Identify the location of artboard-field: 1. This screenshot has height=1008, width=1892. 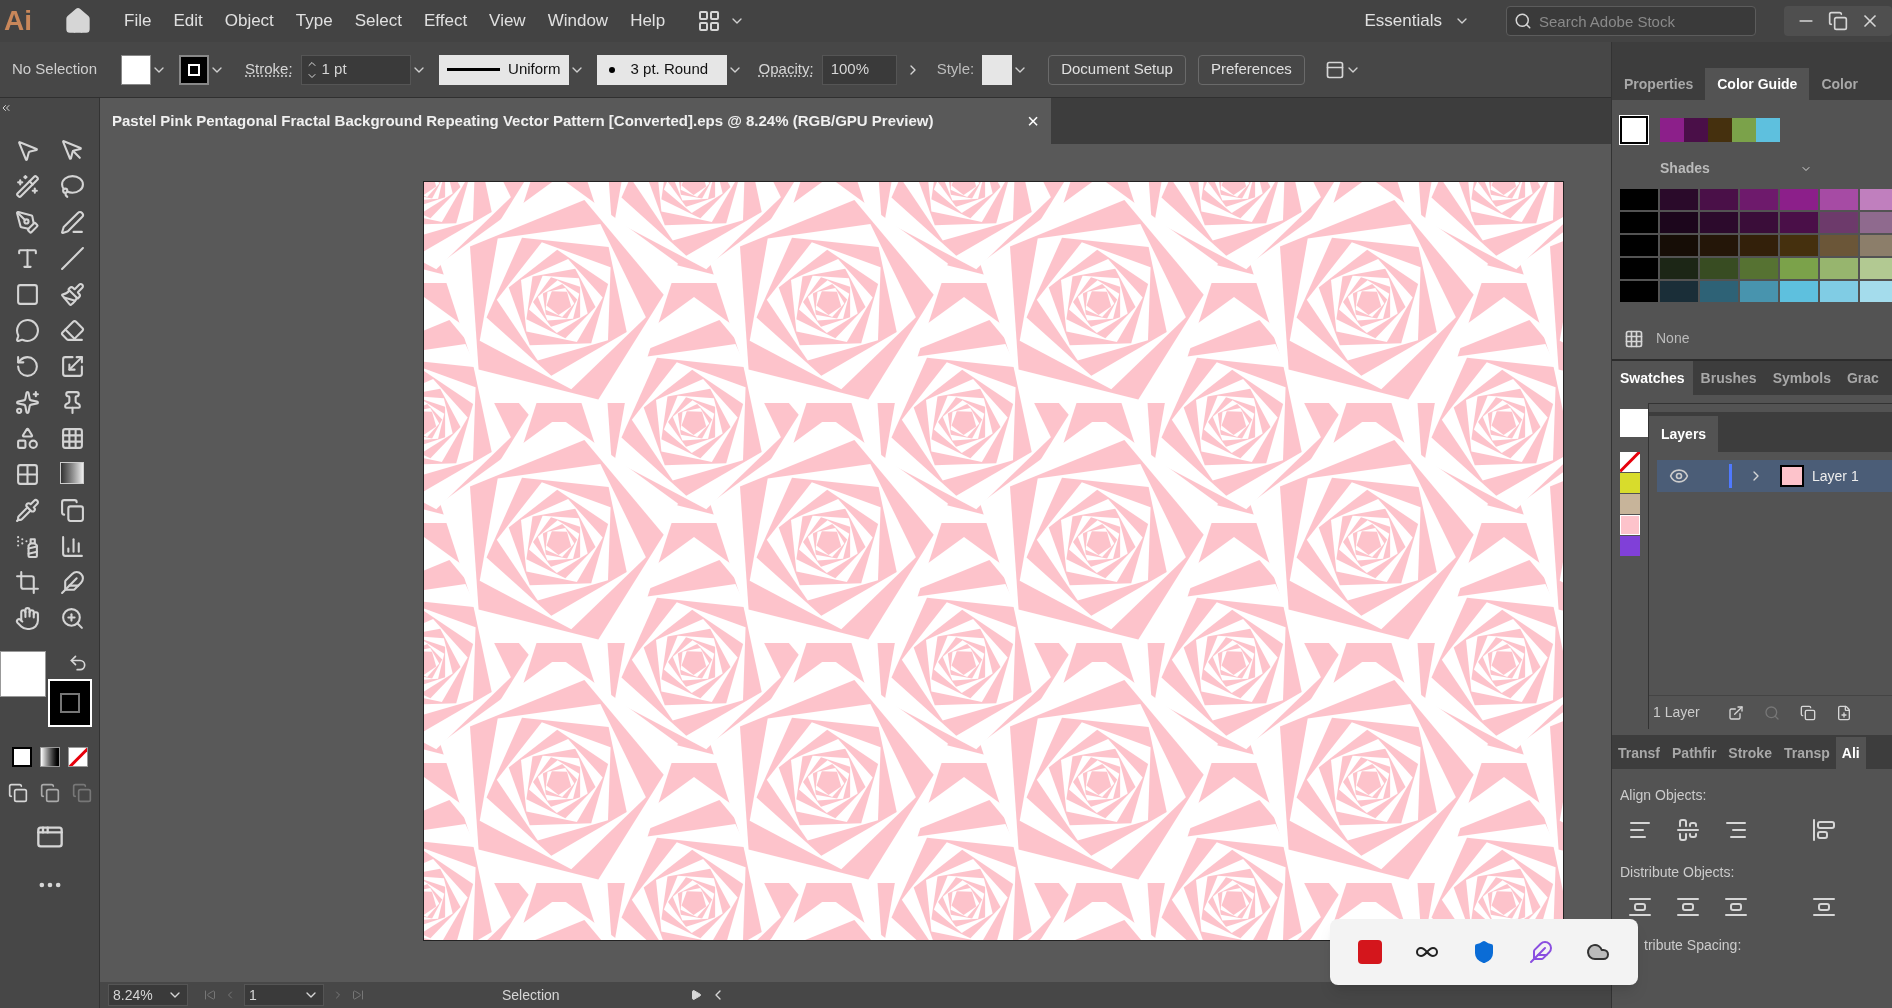
(284, 995).